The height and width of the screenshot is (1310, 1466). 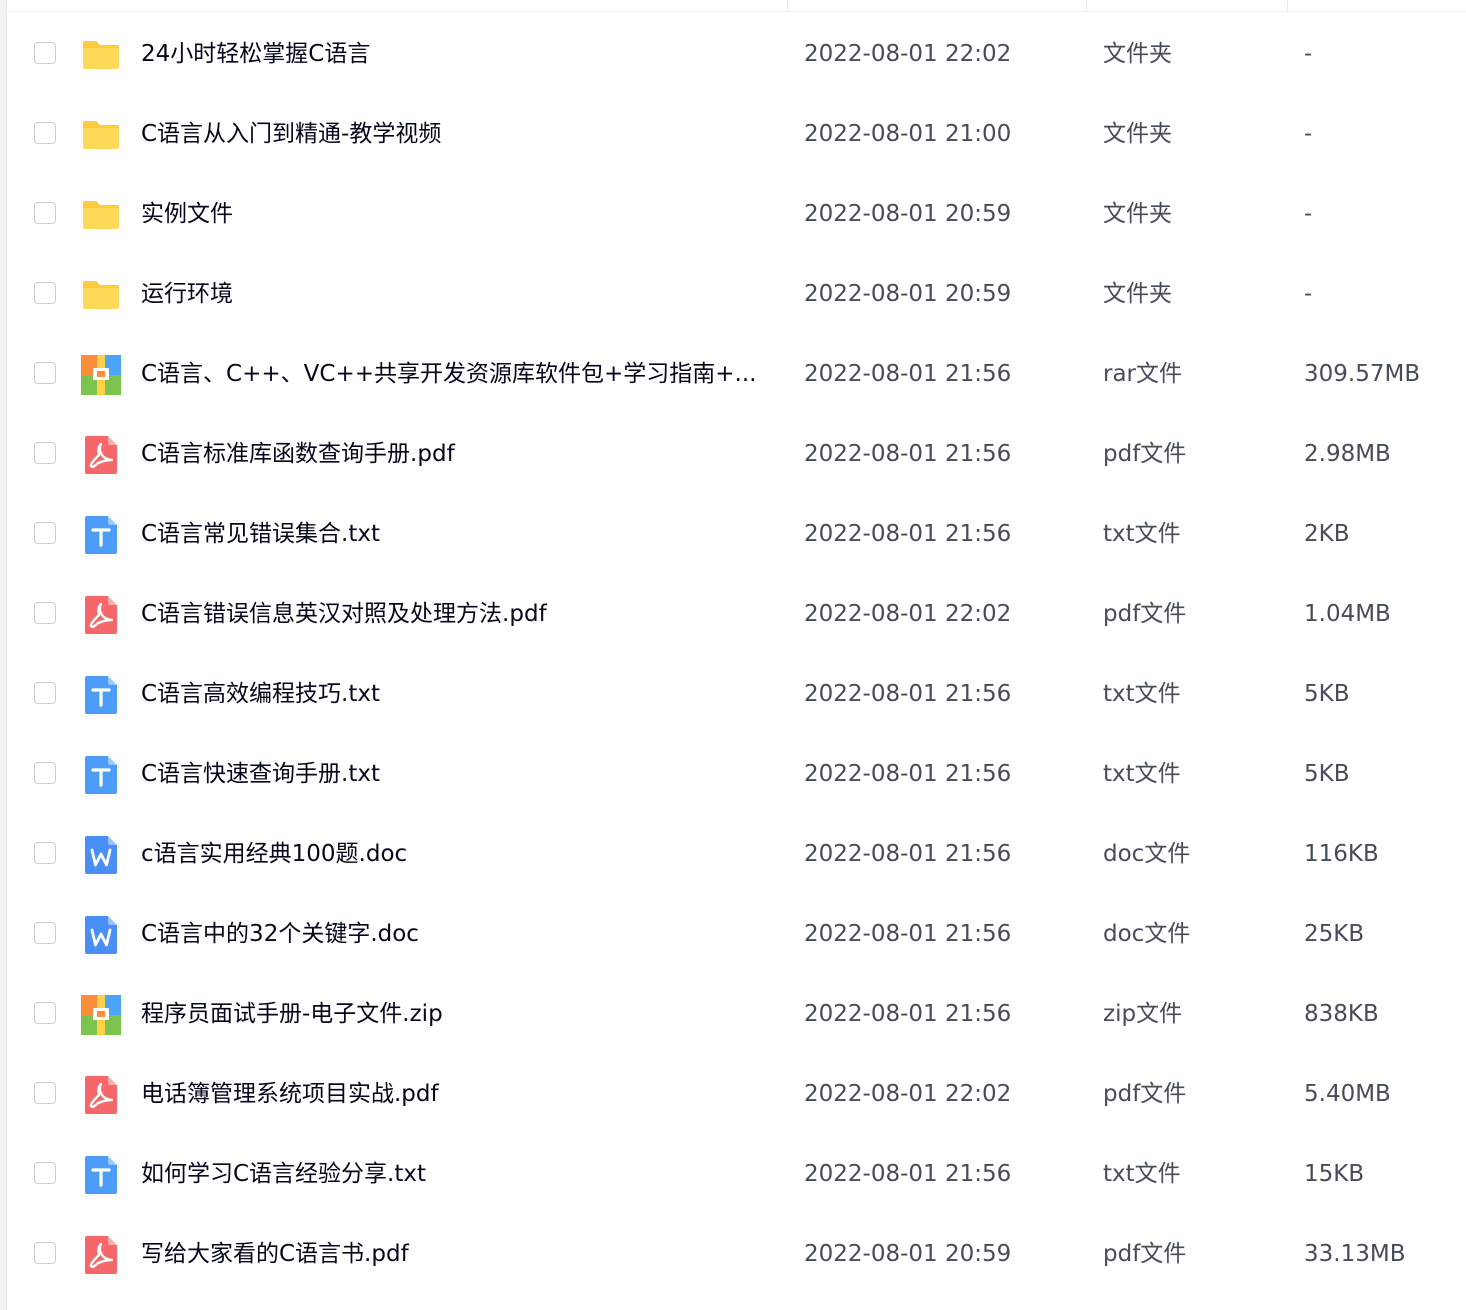 What do you see at coordinates (456, 854) in the screenshot?
I see `file-name: c语言实用经典100题.doc` at bounding box center [456, 854].